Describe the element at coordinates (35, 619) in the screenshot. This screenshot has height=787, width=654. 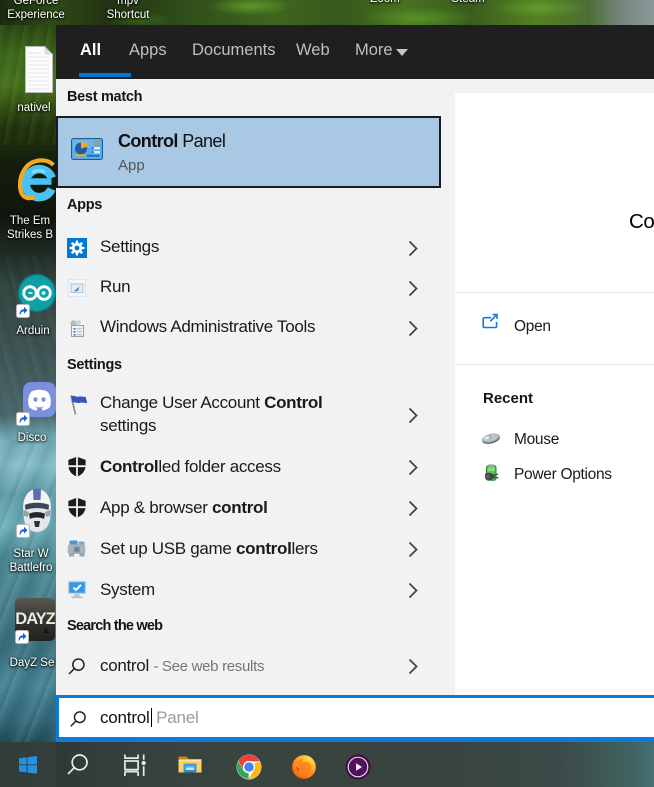
I see `svg-text: DAYZ` at that location.